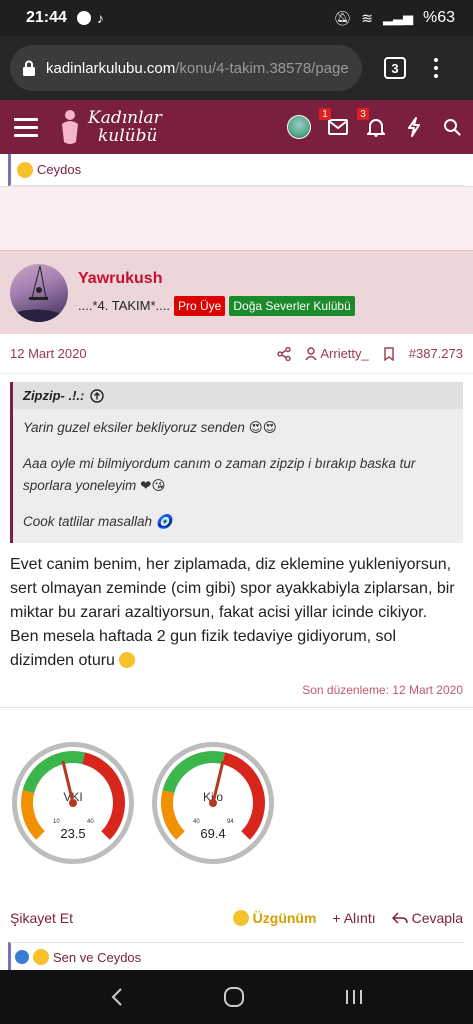  Describe the element at coordinates (26, 127) in the screenshot. I see `hamburger-menu-icon` at that location.